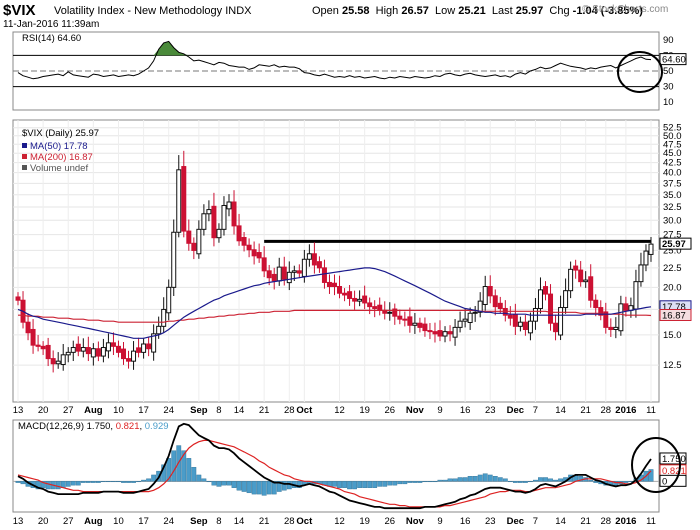 This screenshot has height=530, width=700. What do you see at coordinates (672, 195) in the screenshot?
I see `price-tick-label: 35.0` at bounding box center [672, 195].